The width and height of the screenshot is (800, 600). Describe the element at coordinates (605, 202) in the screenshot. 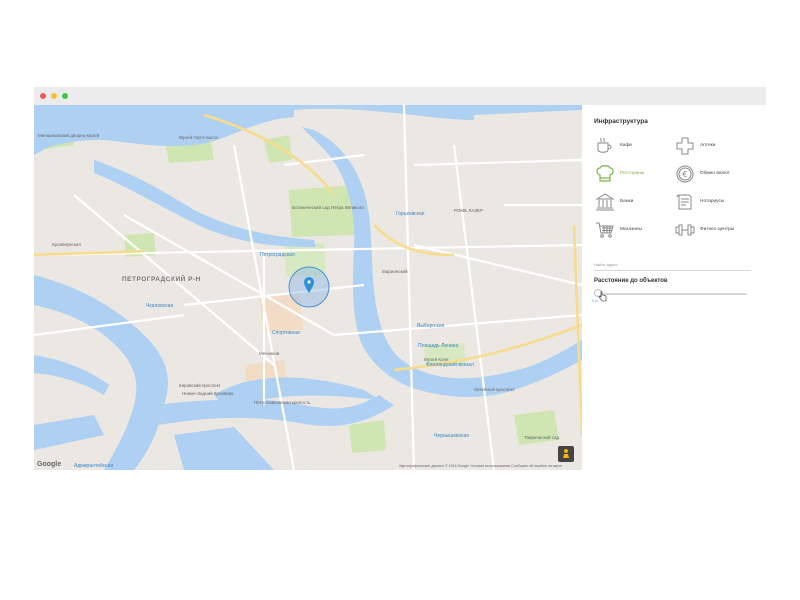

I see `bank-icon` at that location.